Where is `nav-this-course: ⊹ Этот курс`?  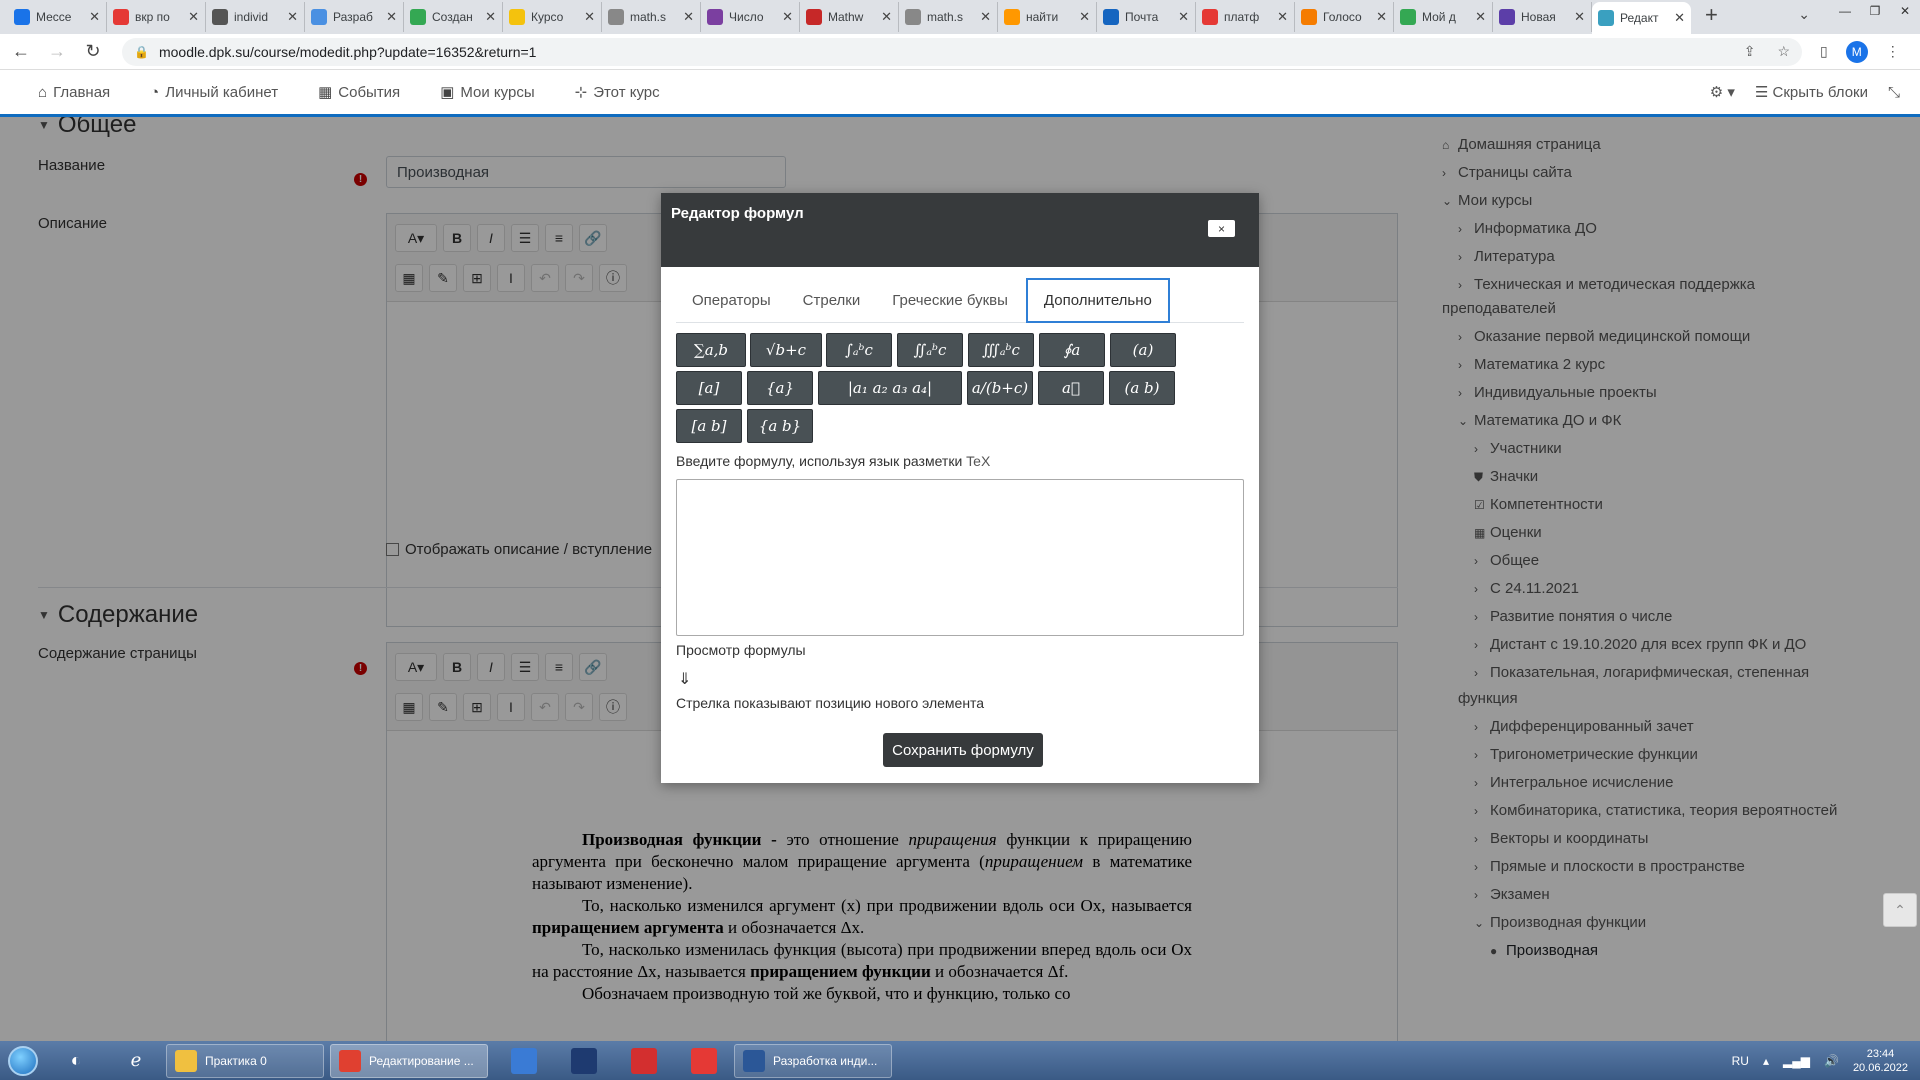 nav-this-course: ⊹ Этот курс is located at coordinates (617, 92).